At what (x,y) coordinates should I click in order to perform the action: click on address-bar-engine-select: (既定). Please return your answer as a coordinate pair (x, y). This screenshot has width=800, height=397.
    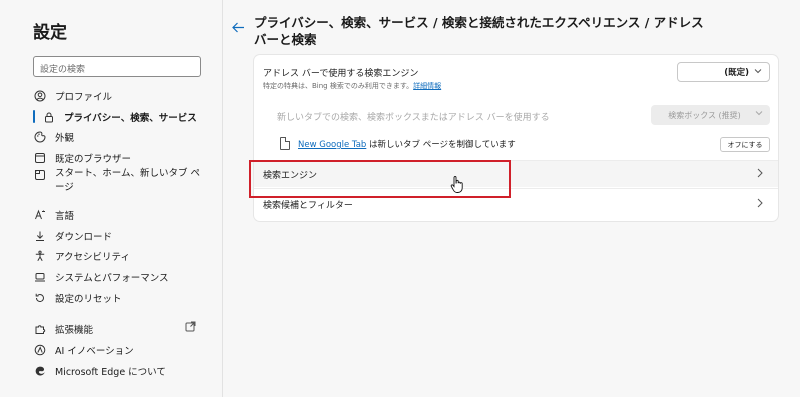
    Looking at the image, I should click on (723, 72).